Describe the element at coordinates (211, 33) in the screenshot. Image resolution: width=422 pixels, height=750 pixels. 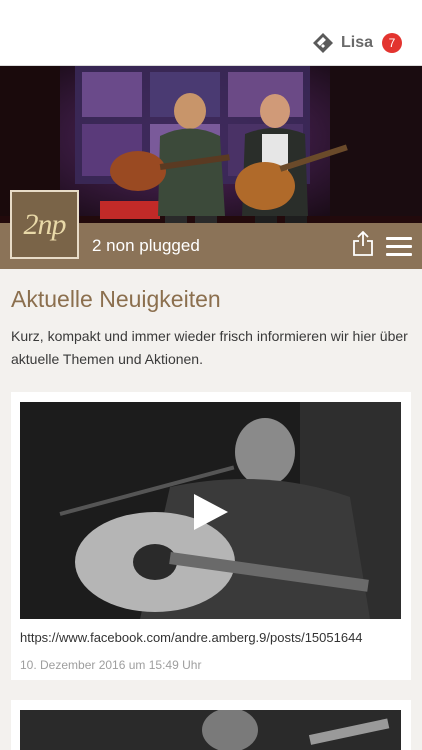
I see `top-bar: Lisa 7` at that location.